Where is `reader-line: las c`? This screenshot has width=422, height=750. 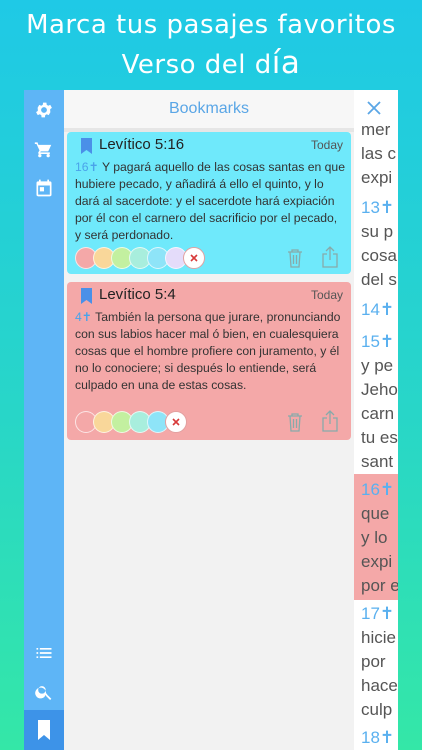
reader-line: las c is located at coordinates (378, 154).